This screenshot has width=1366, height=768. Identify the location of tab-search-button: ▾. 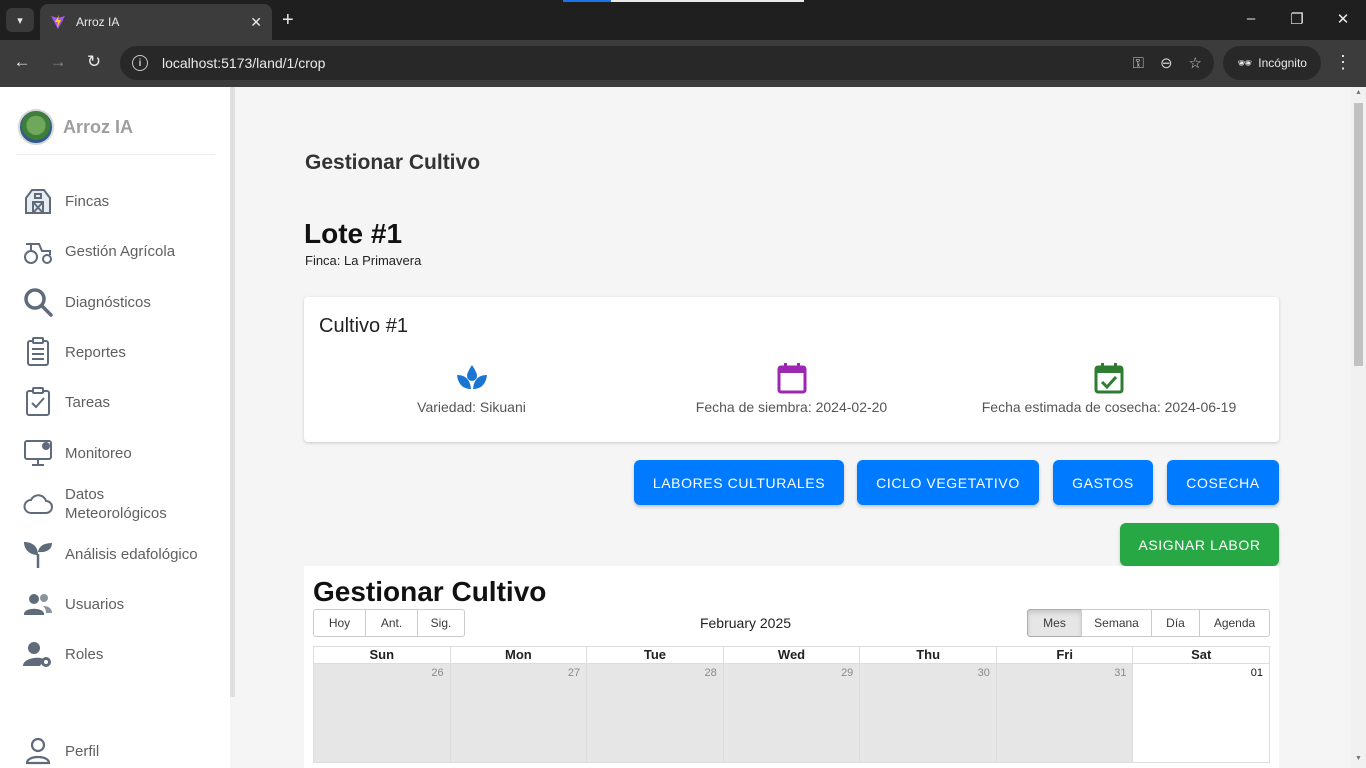
(20, 20).